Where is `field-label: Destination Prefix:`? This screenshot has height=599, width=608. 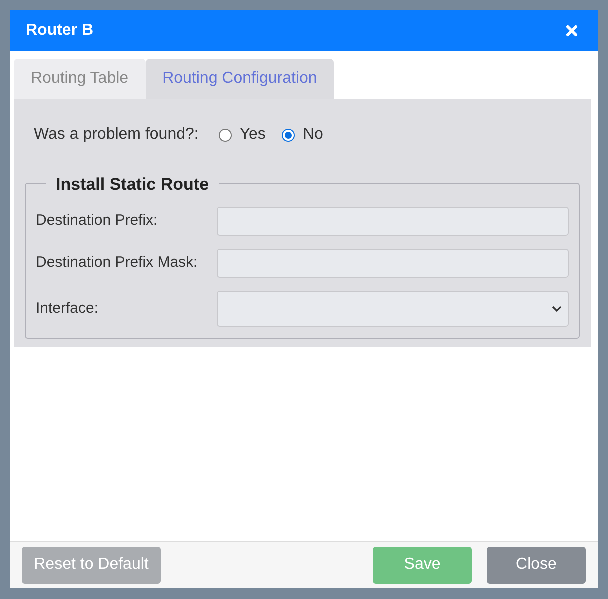
field-label: Destination Prefix: is located at coordinates (97, 221).